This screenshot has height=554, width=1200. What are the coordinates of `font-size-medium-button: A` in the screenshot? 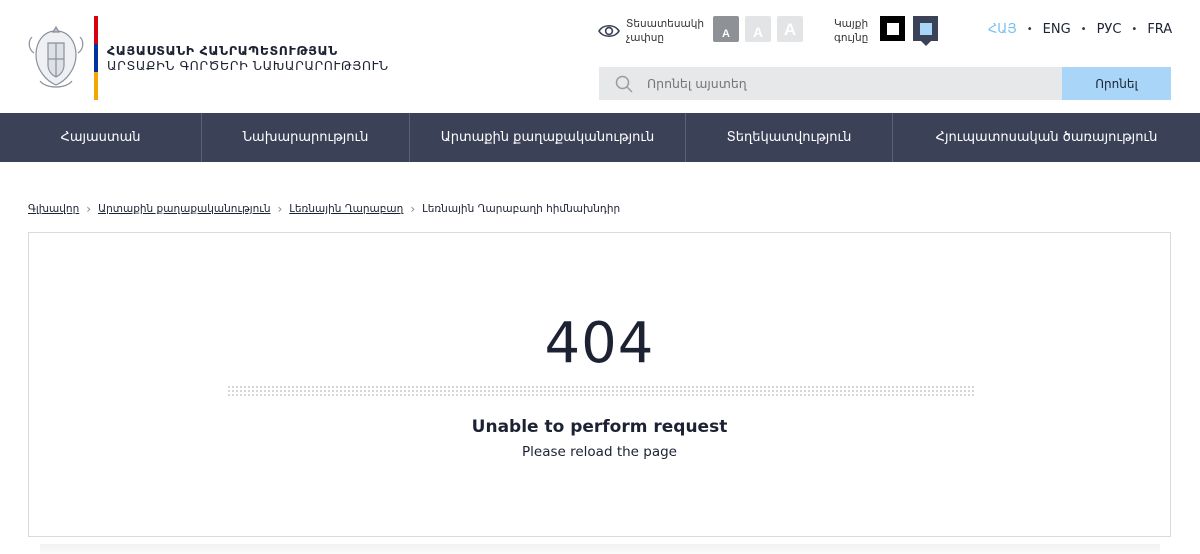 It's located at (758, 29).